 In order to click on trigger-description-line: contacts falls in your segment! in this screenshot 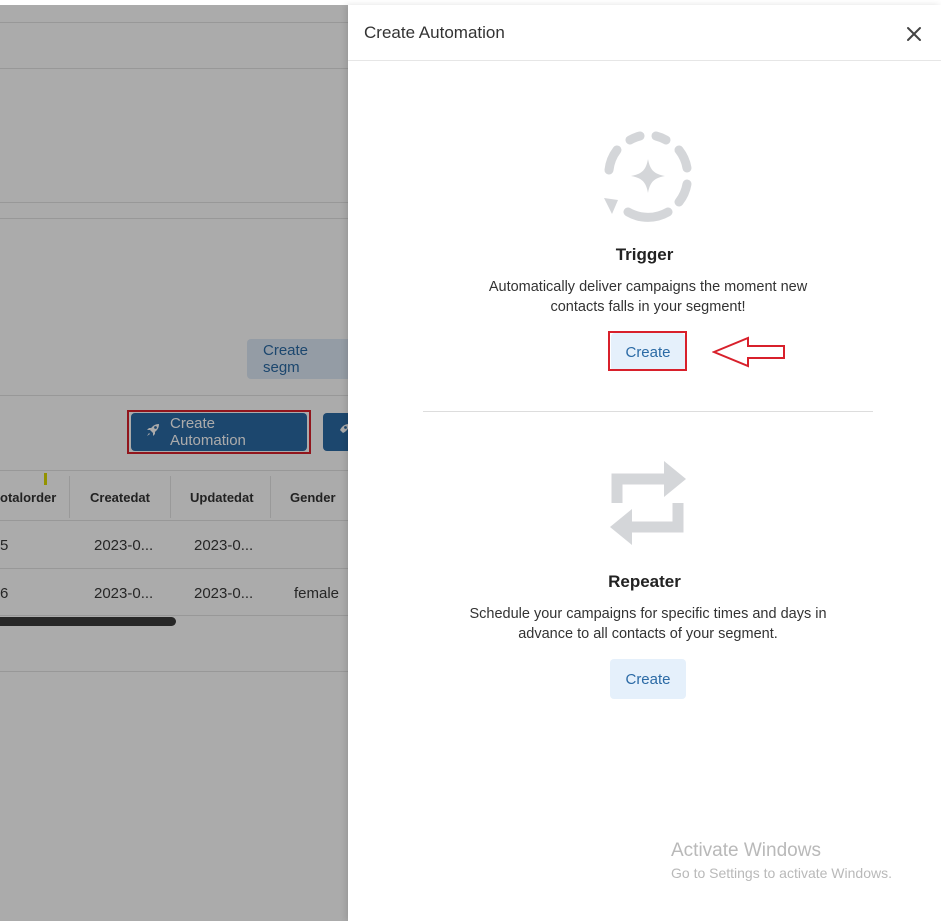, I will do `click(648, 307)`.